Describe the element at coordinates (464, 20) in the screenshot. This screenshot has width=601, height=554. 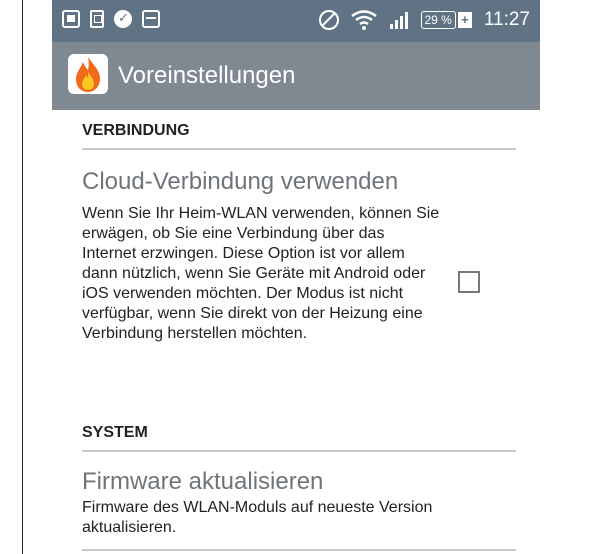
I see `charging-indicator: +` at that location.